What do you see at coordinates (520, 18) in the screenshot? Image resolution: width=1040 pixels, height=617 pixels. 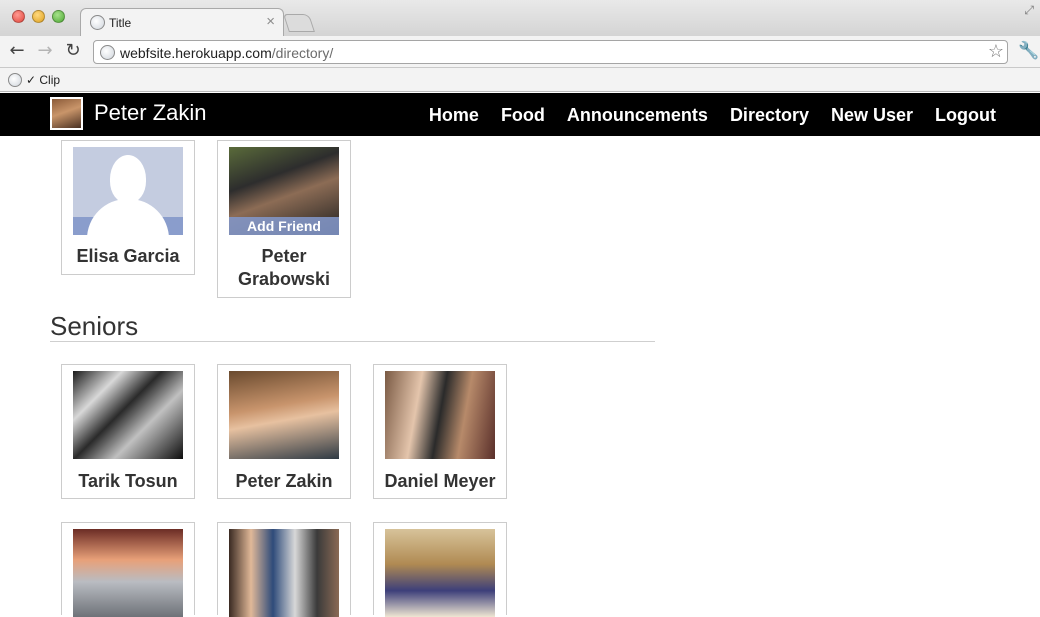 I see `browser-tabstrip: Title × ⤢` at bounding box center [520, 18].